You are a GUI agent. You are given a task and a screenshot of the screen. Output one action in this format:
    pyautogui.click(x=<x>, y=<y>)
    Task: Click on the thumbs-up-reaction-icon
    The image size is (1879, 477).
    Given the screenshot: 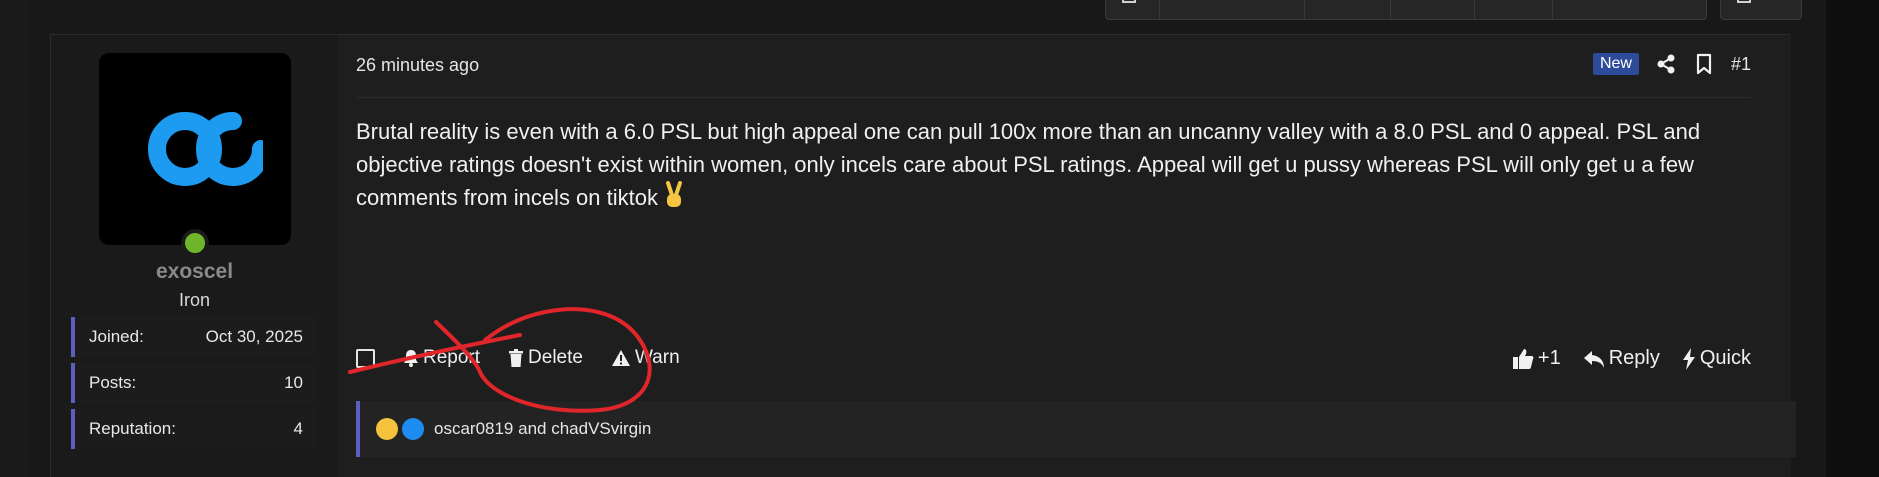 What is the action you would take?
    pyautogui.click(x=413, y=429)
    